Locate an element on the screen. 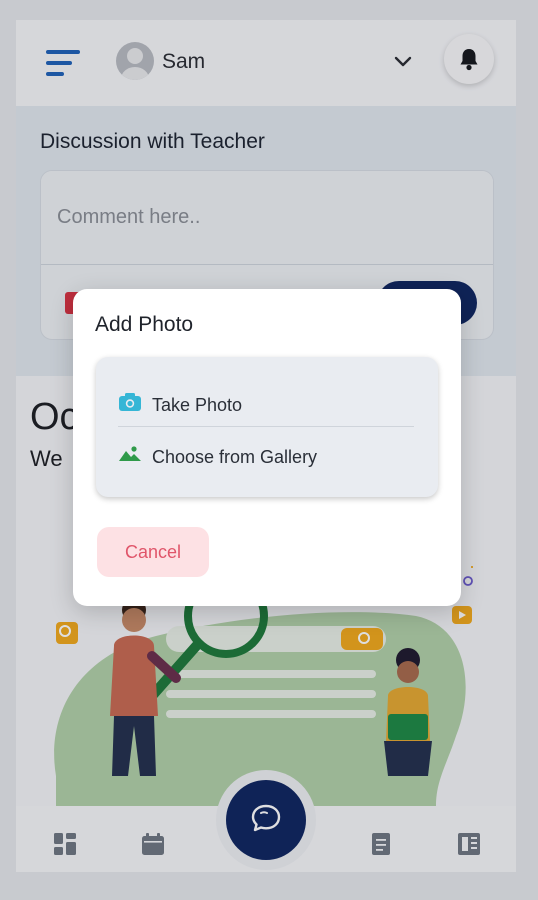 This screenshot has width=538, height=900. photo-options: Take Photo Choose from Gallery is located at coordinates (267, 427).